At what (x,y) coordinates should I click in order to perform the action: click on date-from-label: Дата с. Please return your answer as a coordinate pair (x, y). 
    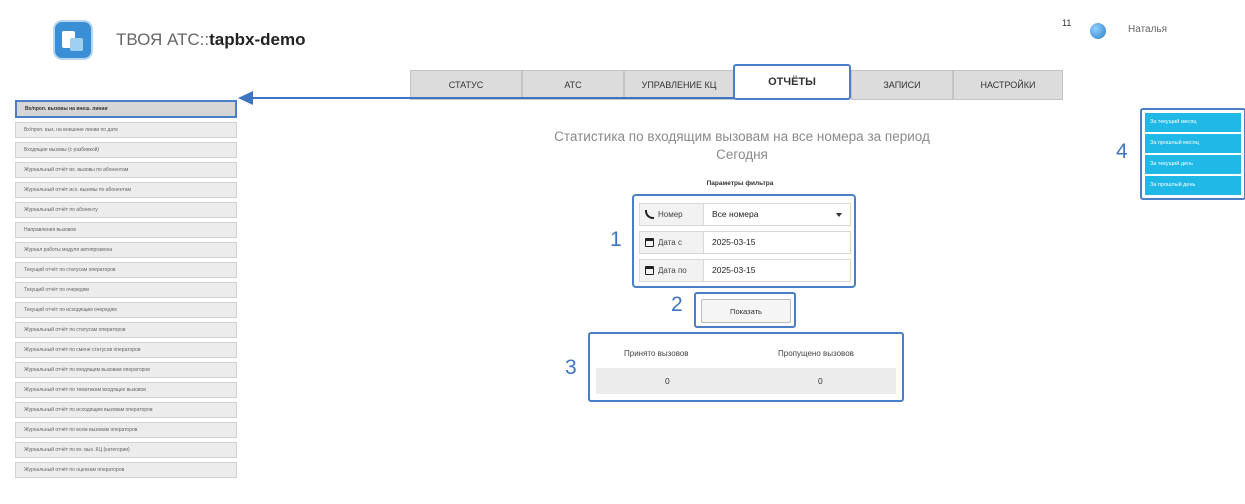
    Looking at the image, I should click on (672, 242).